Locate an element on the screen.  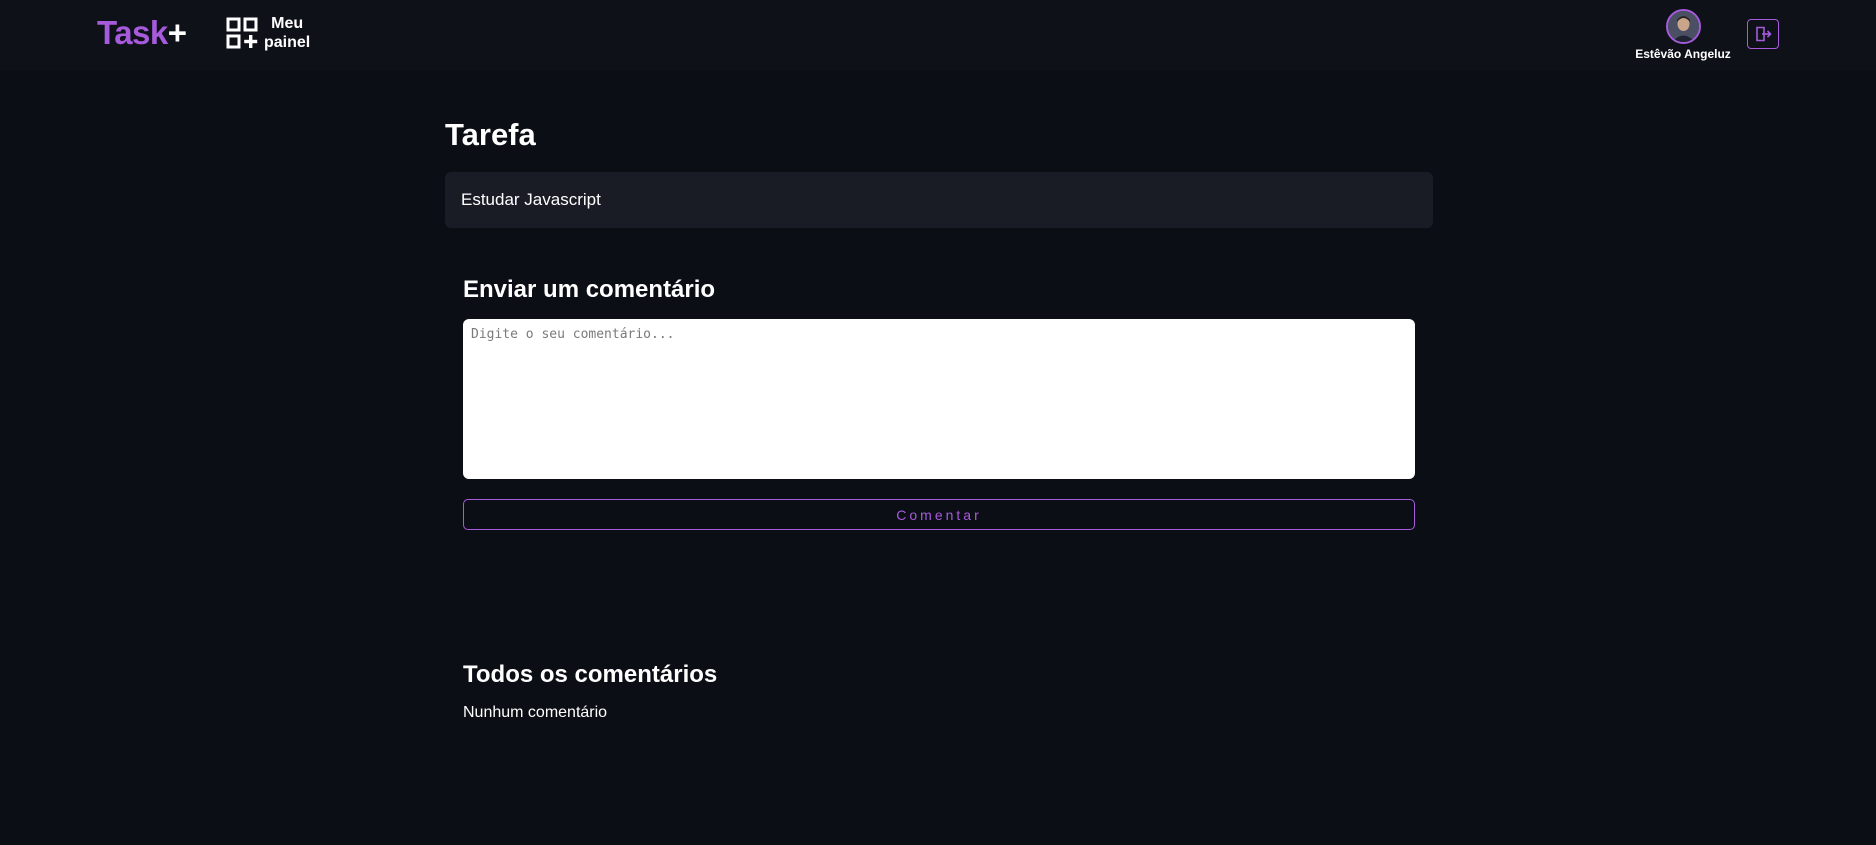
my-panel-label: Meu painel is located at coordinates (287, 33).